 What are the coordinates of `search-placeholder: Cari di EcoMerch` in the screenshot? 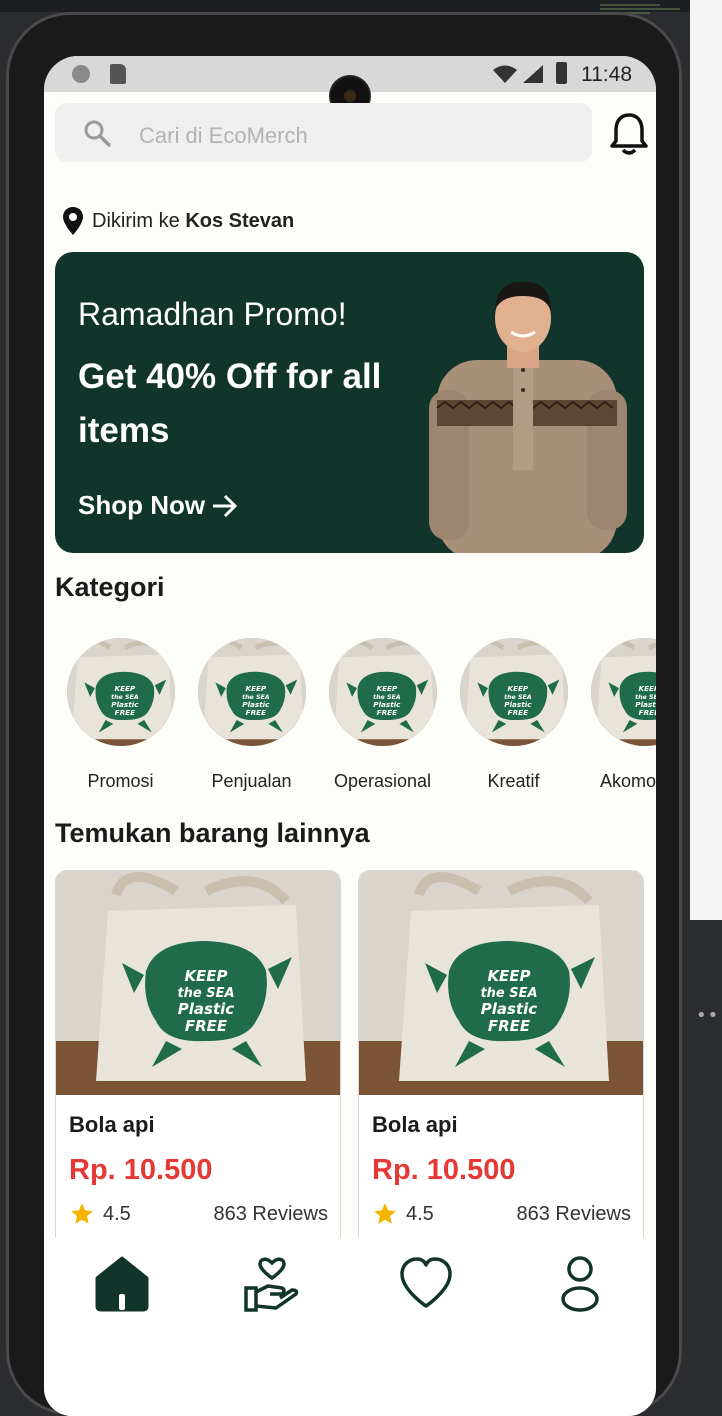 It's located at (223, 135).